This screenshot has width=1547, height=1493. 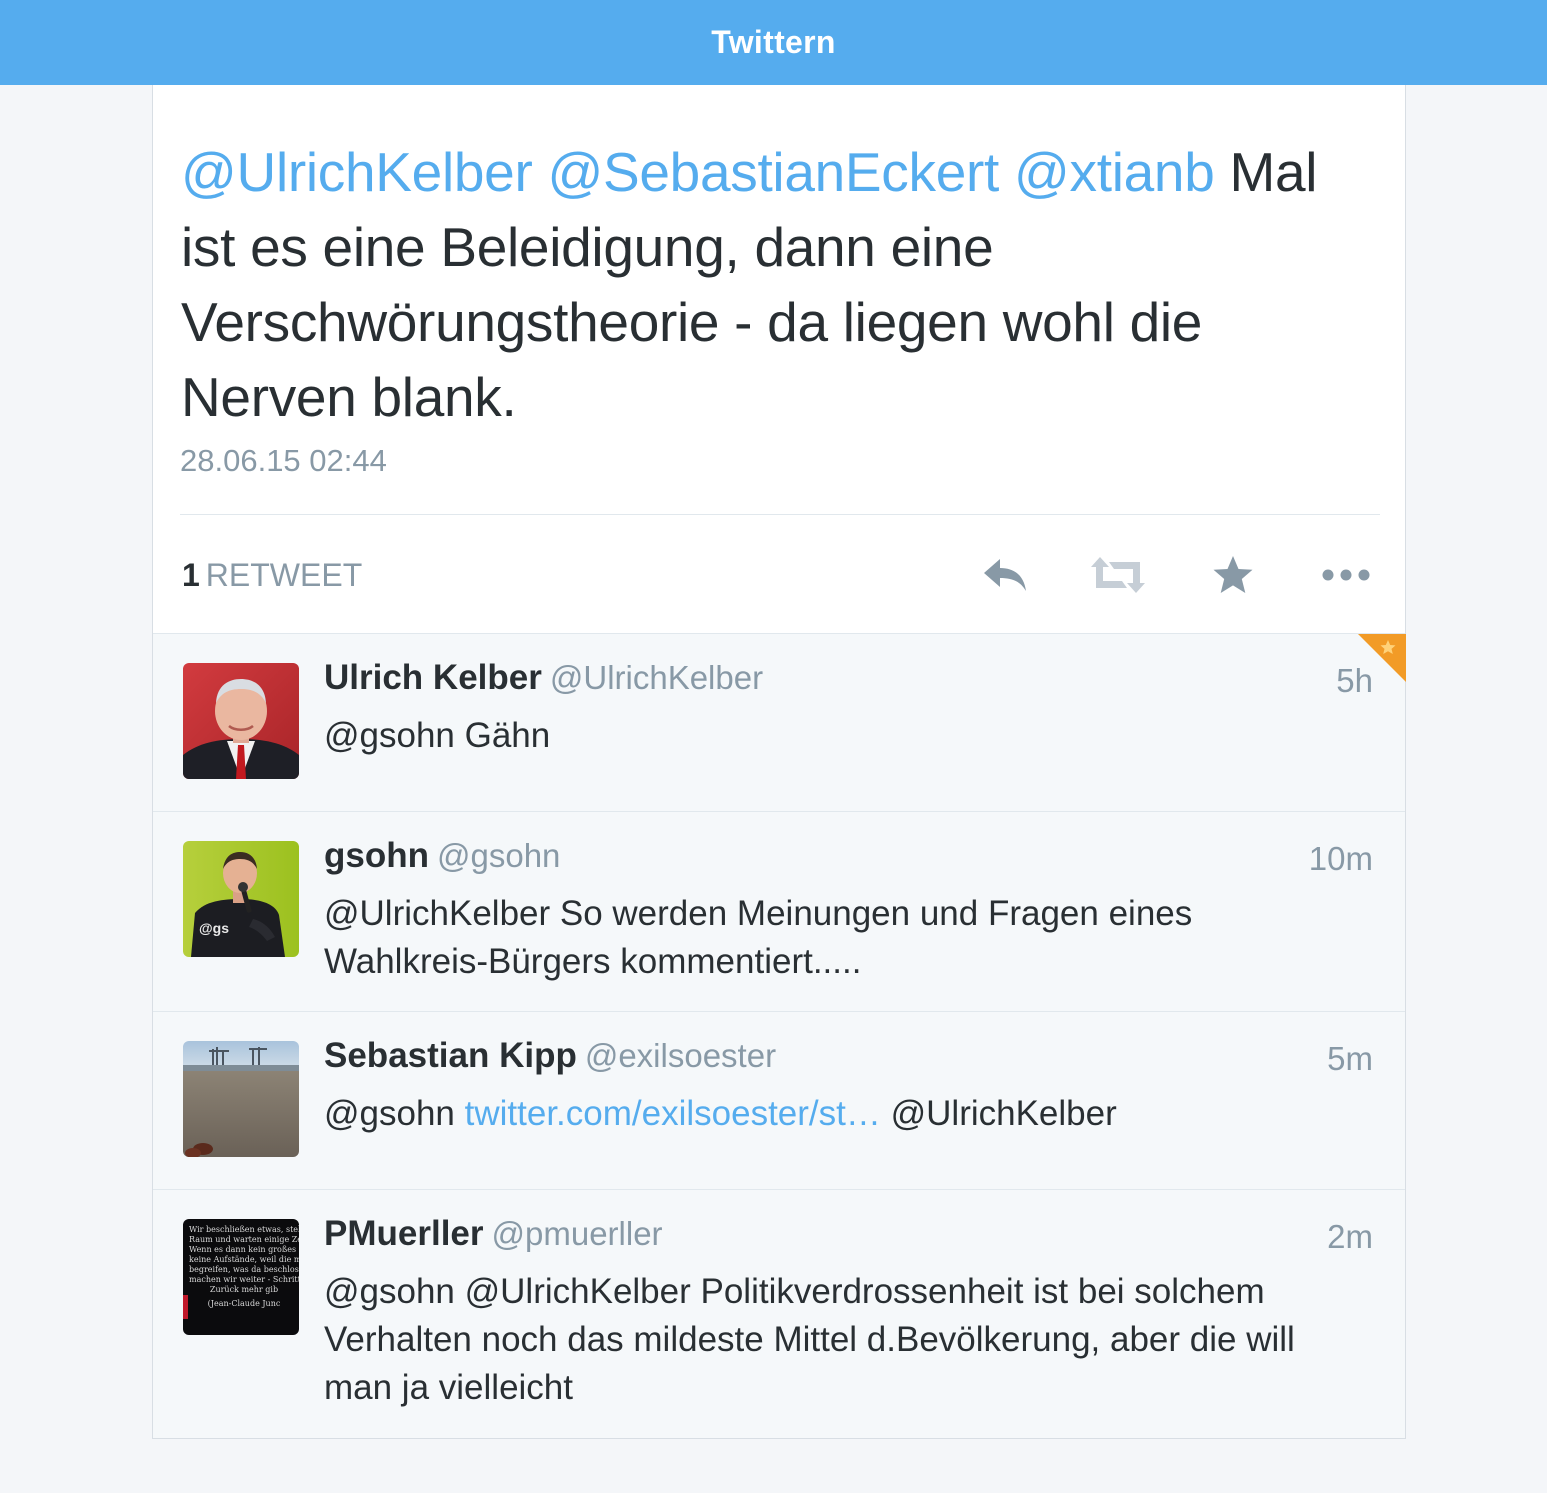 I want to click on retweet-stats: 1 RETWEET, so click(x=272, y=575).